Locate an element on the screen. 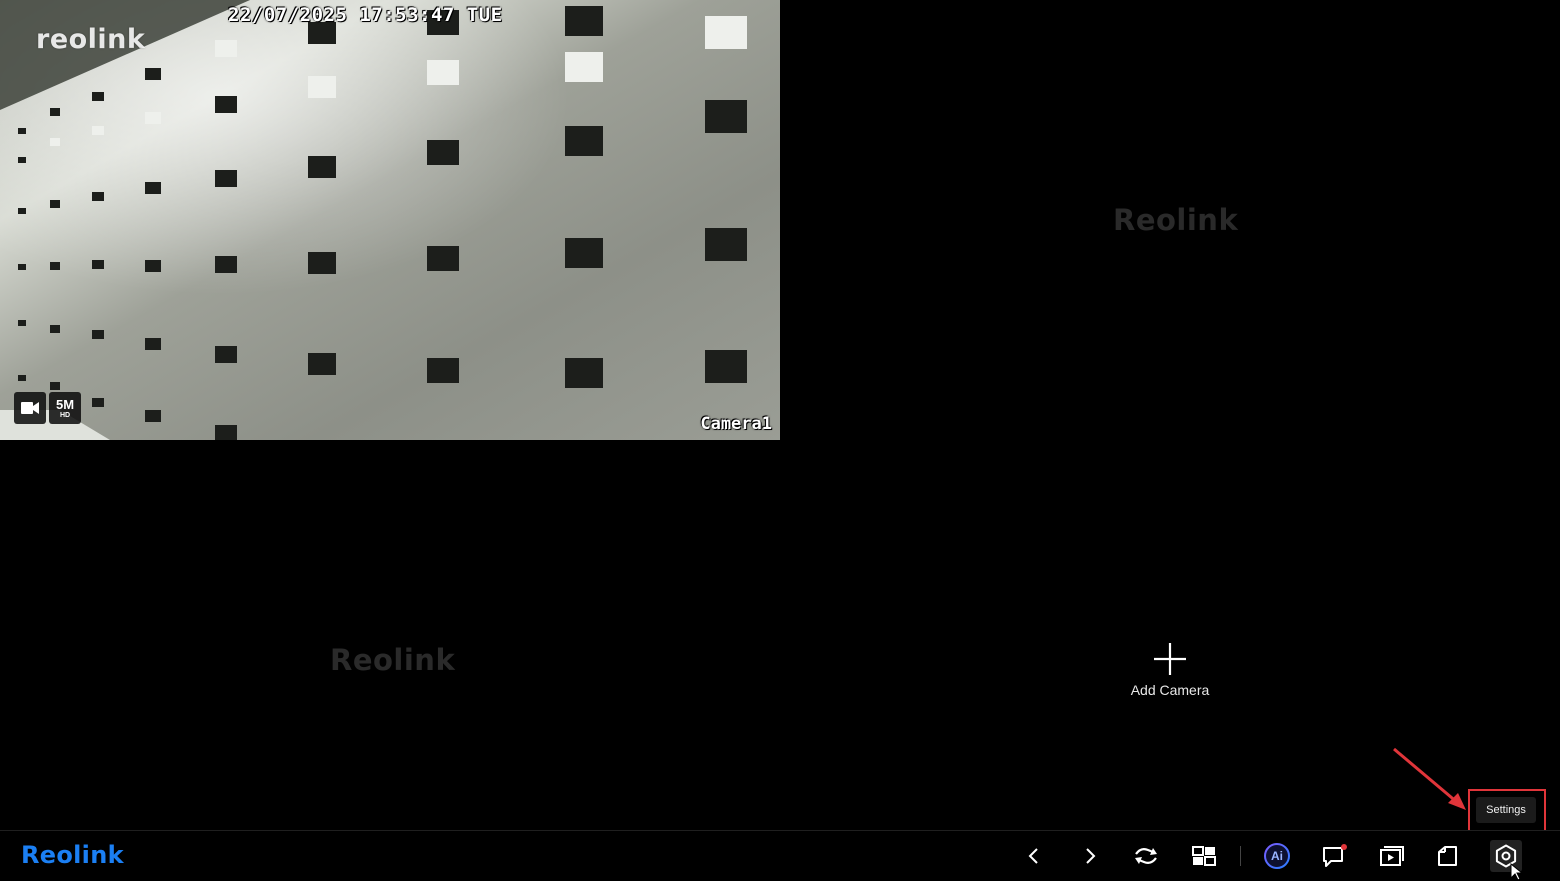 This screenshot has width=1560, height=881. settings-tooltip: Settings is located at coordinates (1506, 810).